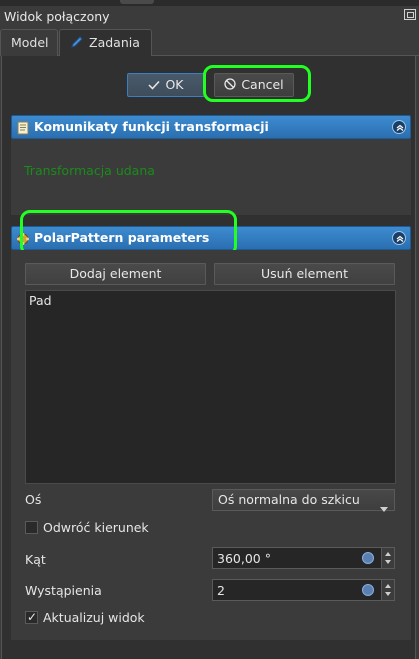 The height and width of the screenshot is (659, 419). I want to click on polar-pattern-icon, so click(23, 238).